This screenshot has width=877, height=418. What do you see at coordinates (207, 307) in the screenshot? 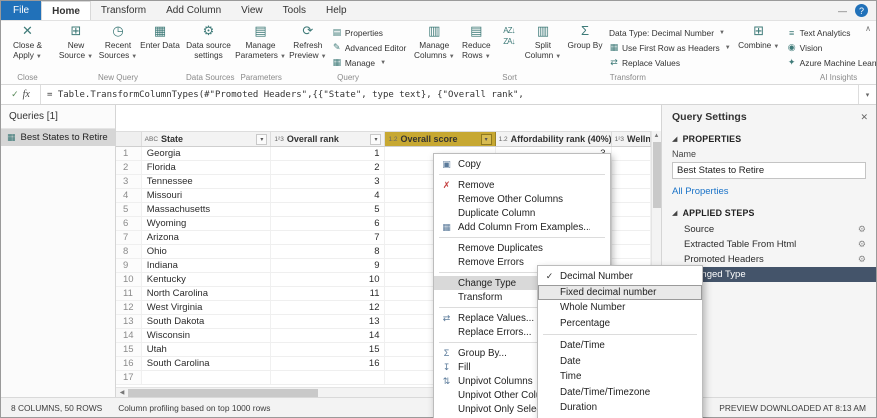
I see `cell-state: West Virginia` at bounding box center [207, 307].